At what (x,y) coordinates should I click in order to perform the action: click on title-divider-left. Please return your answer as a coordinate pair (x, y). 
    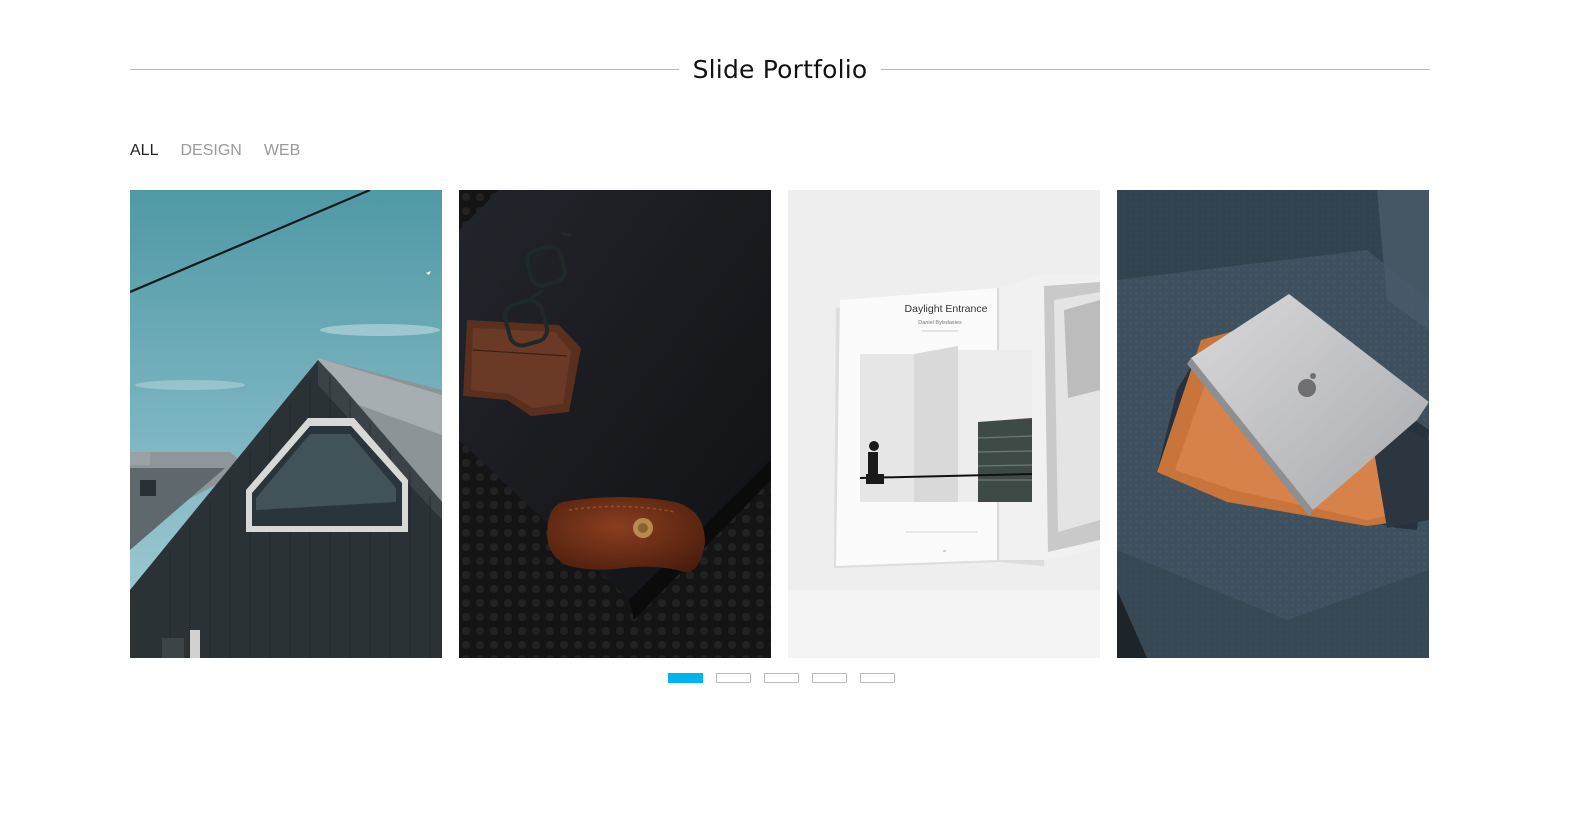
    Looking at the image, I should click on (404, 69).